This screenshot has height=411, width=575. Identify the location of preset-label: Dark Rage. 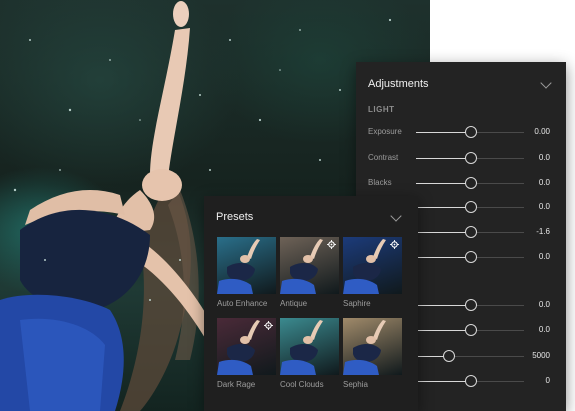
(236, 384).